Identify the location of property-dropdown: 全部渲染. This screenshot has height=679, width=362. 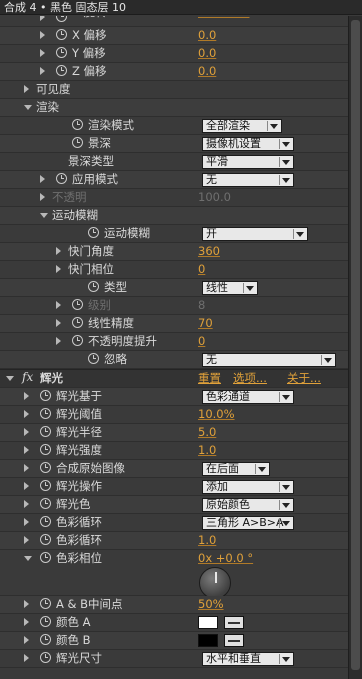
(242, 126).